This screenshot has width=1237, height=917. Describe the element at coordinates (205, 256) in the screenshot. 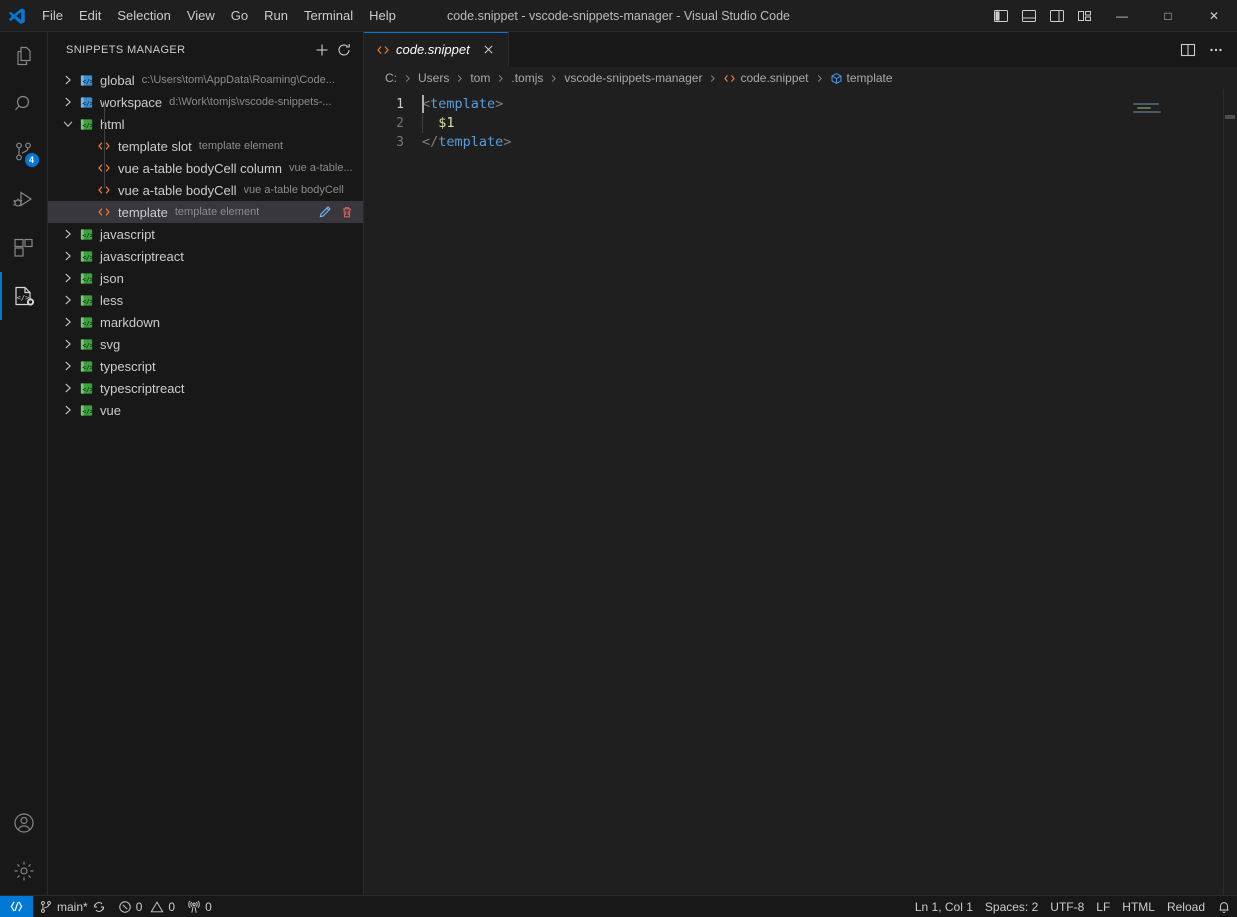

I see `tree-item-javascriptreact: </> javascriptreact` at that location.